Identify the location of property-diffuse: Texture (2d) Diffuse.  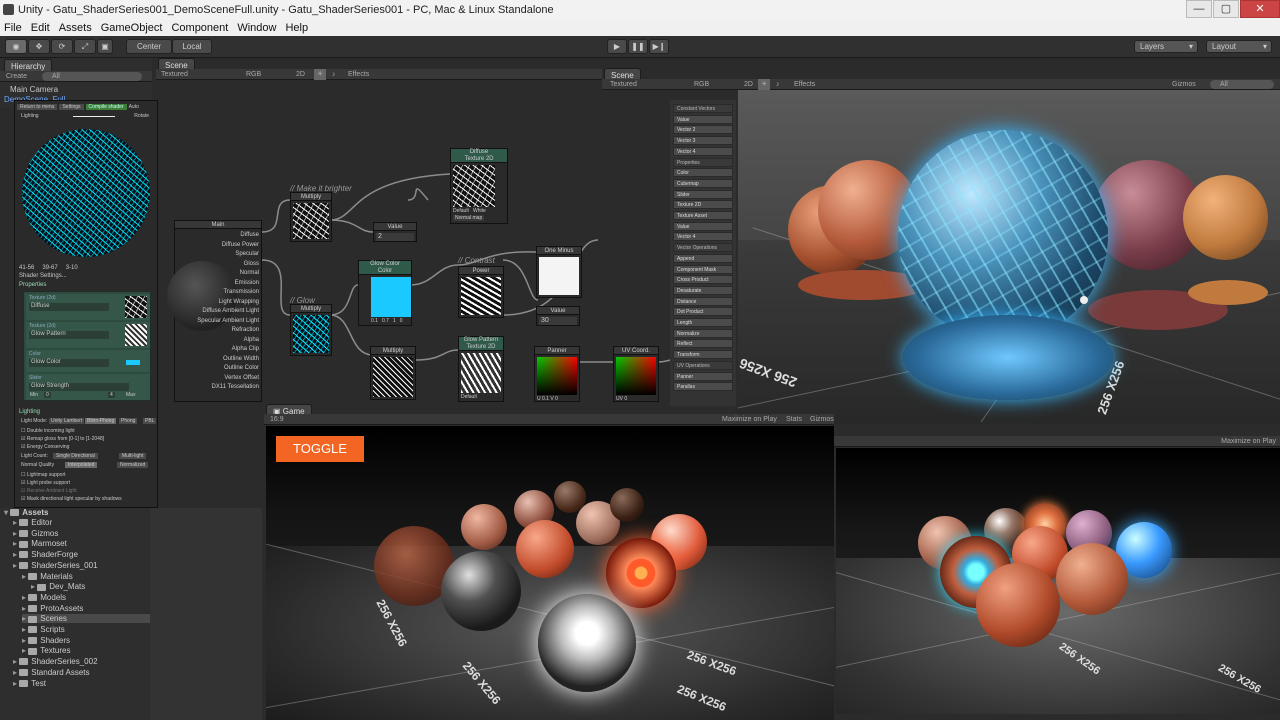
(88, 307).